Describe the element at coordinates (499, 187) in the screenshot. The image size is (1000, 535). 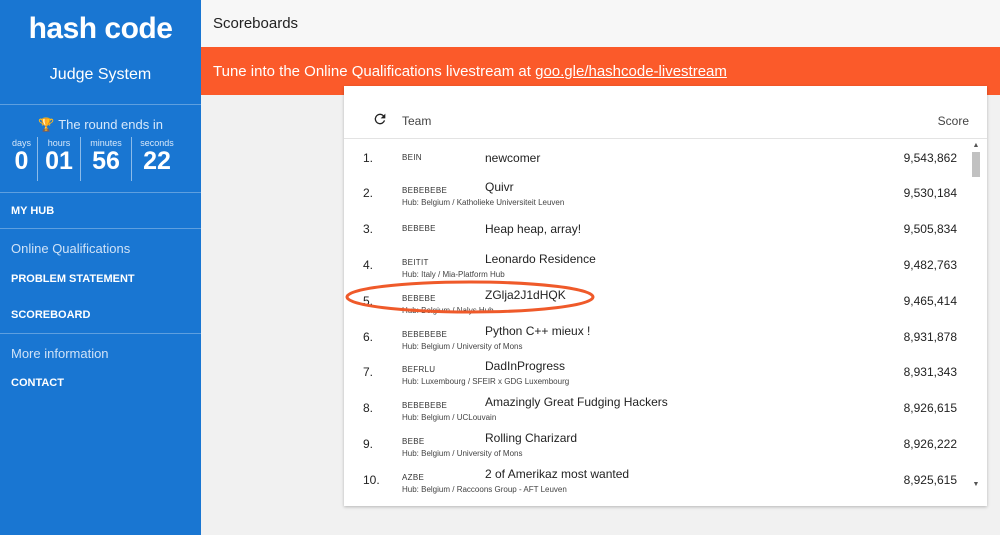
I see `row-team-name: Quivr` at that location.